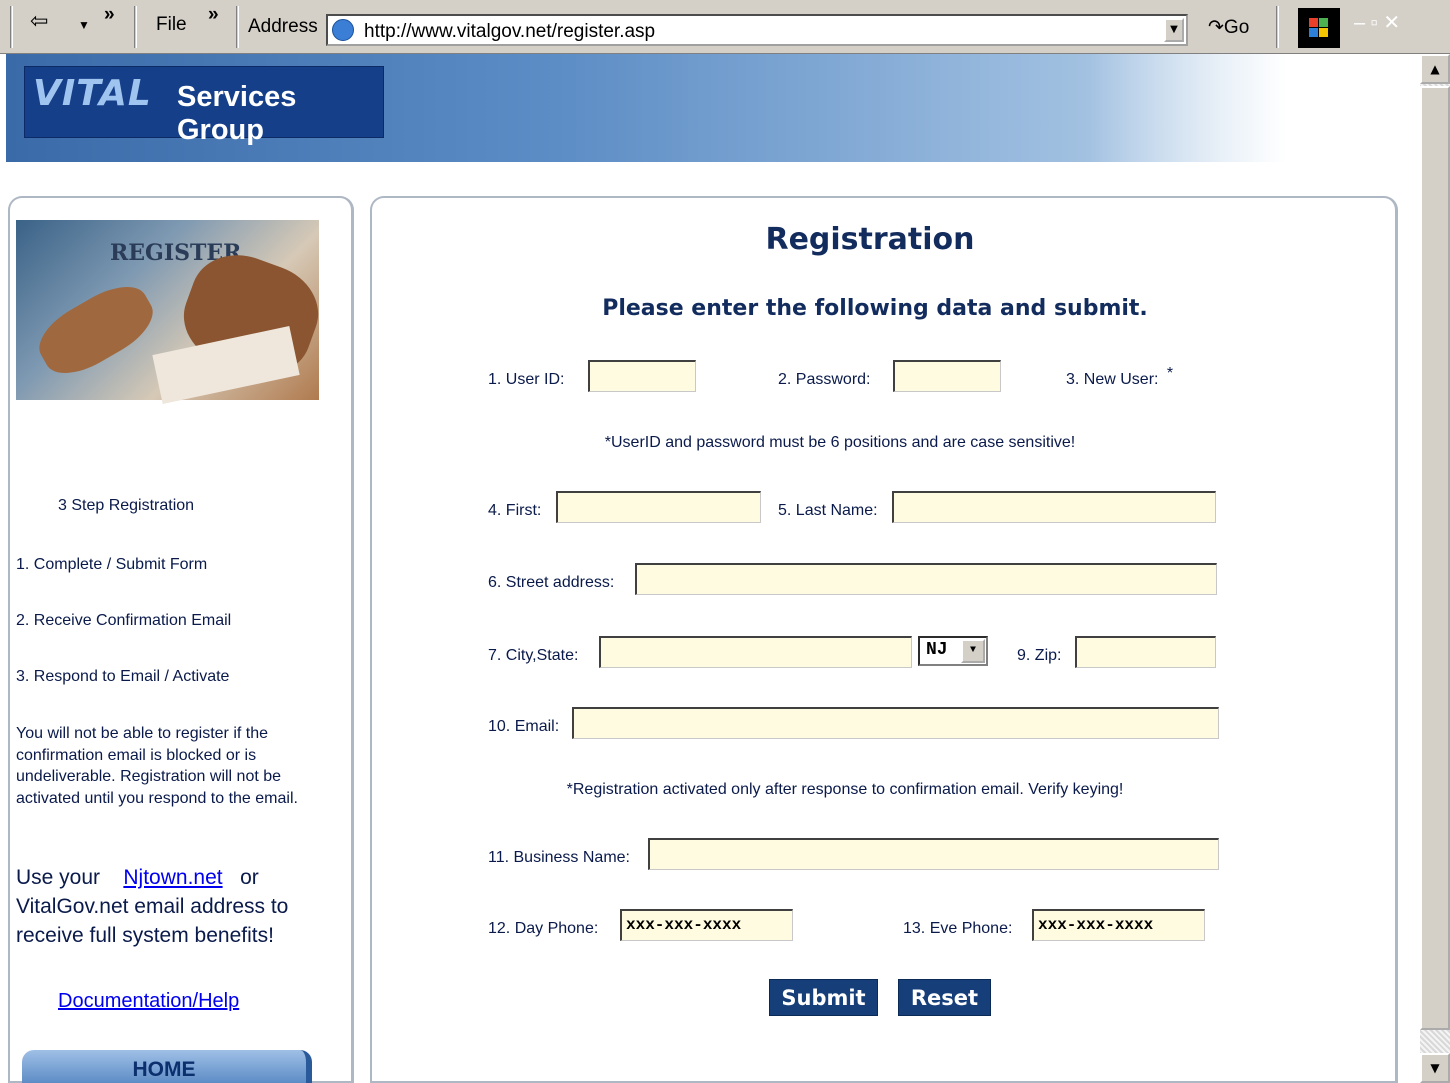 The height and width of the screenshot is (1083, 1450). What do you see at coordinates (706, 925) in the screenshot?
I see `day-phone-input: xxx-xxx-xxxx` at bounding box center [706, 925].